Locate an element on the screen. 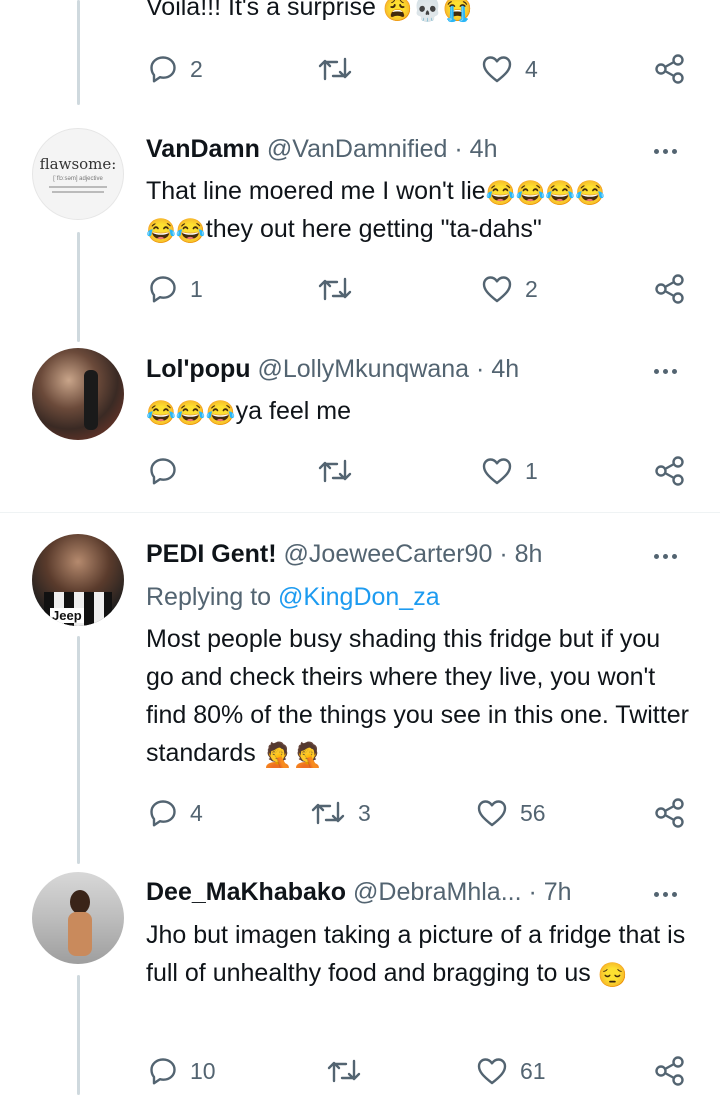 This screenshot has width=720, height=1095. display-name: Dee_MaKhabako is located at coordinates (246, 892).